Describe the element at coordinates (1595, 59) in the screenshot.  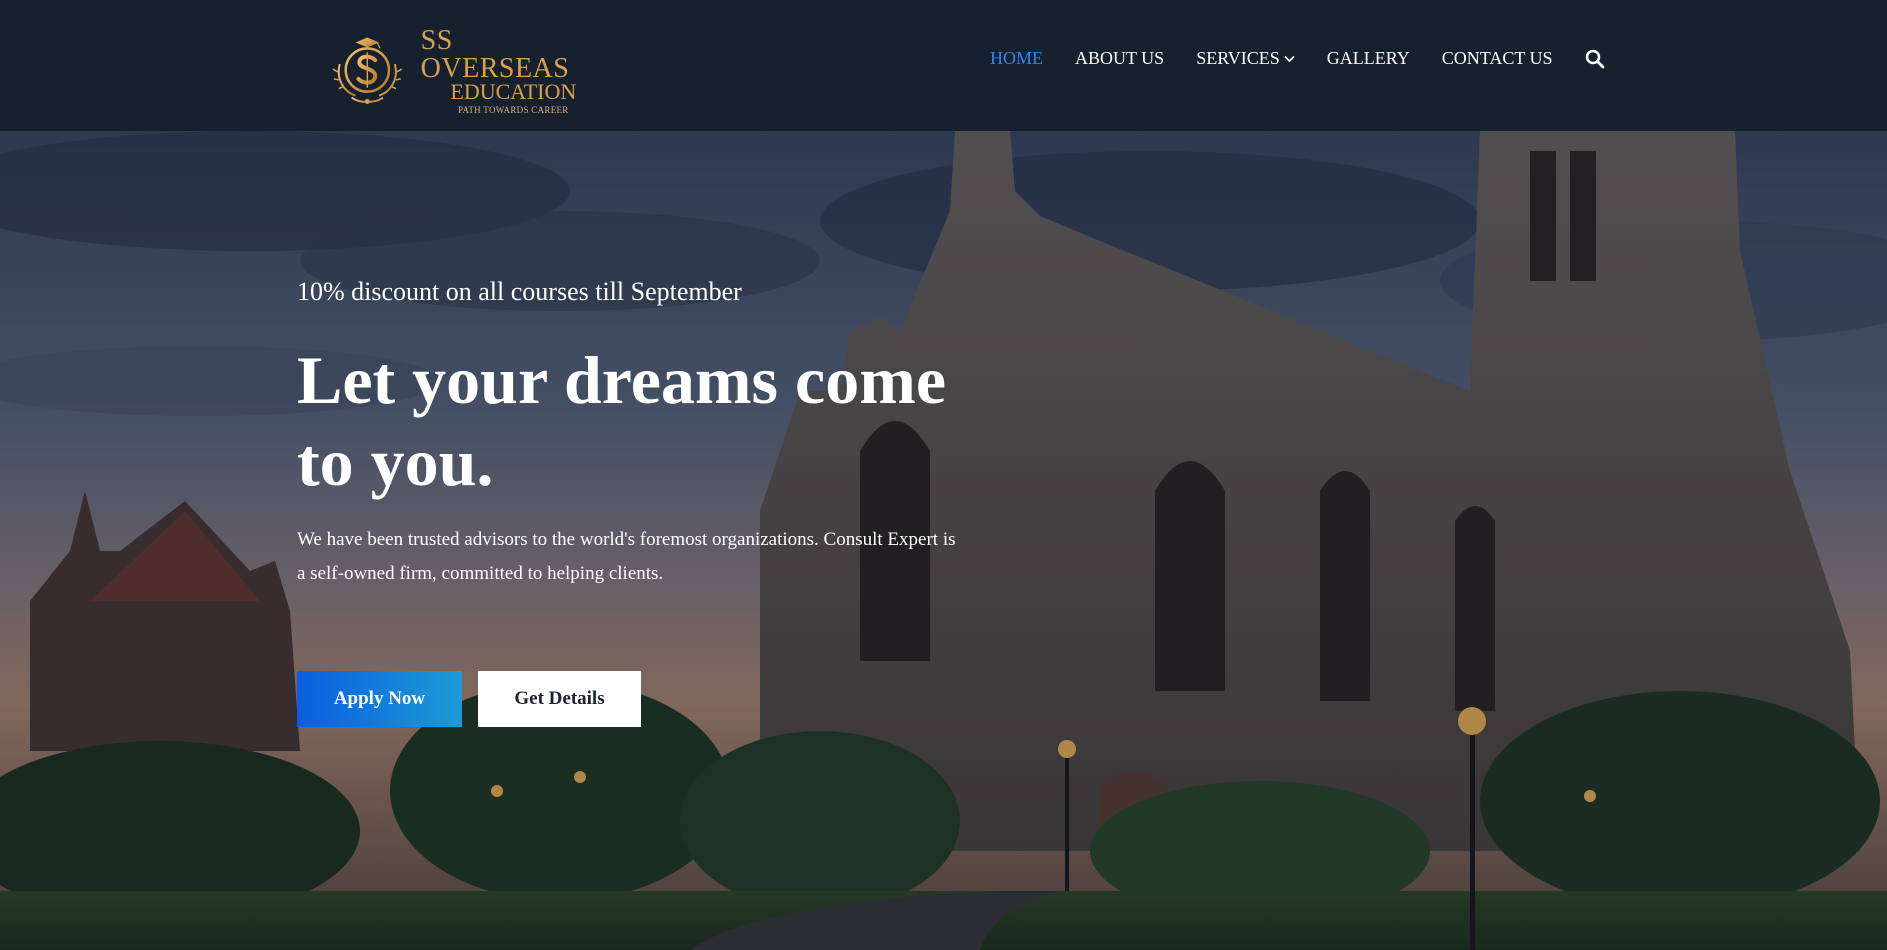
I see `search-icon` at that location.